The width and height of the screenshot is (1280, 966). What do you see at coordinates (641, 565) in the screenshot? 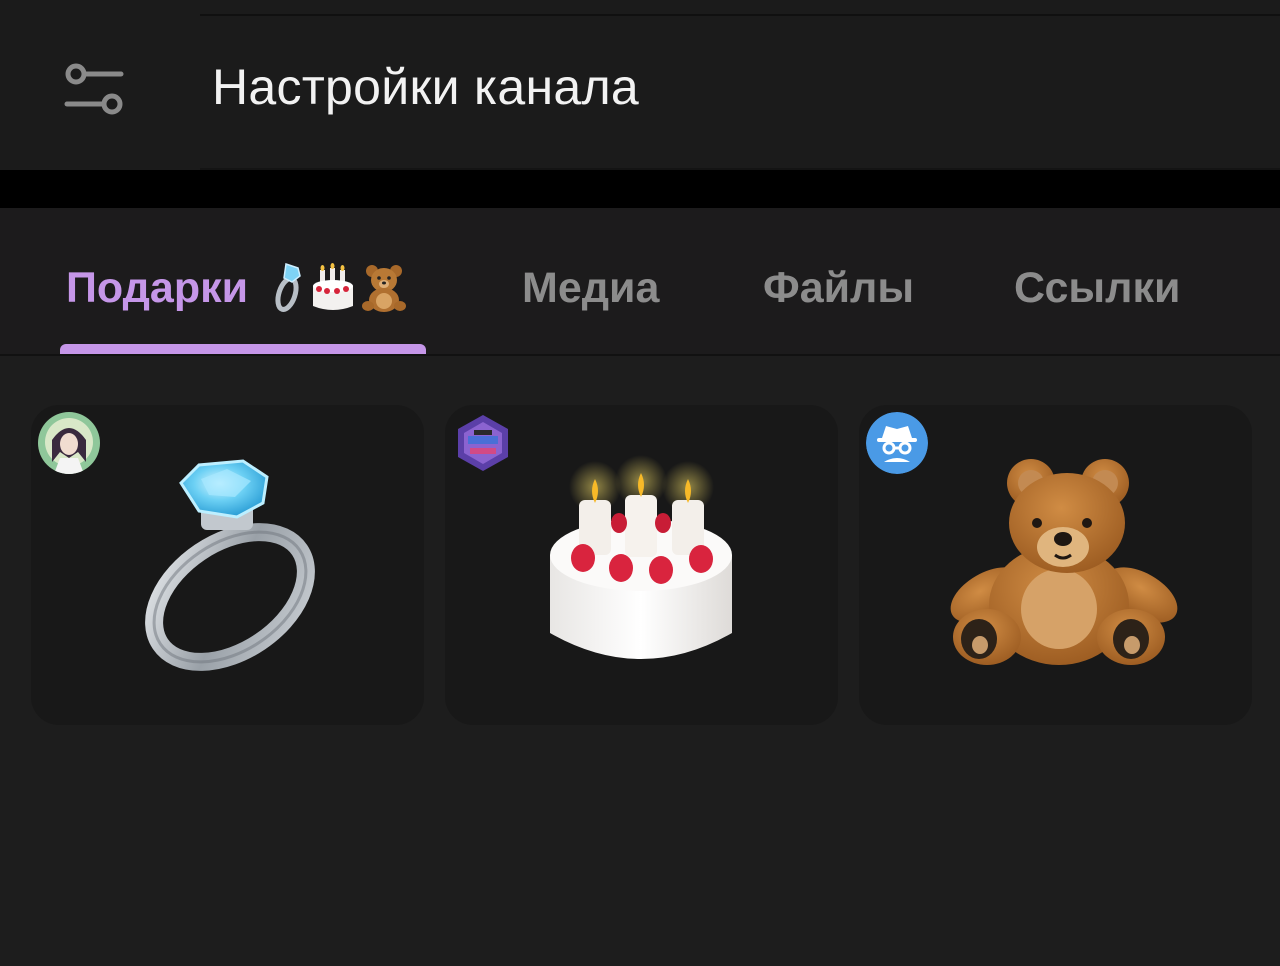
I see `gift-card-cake` at bounding box center [641, 565].